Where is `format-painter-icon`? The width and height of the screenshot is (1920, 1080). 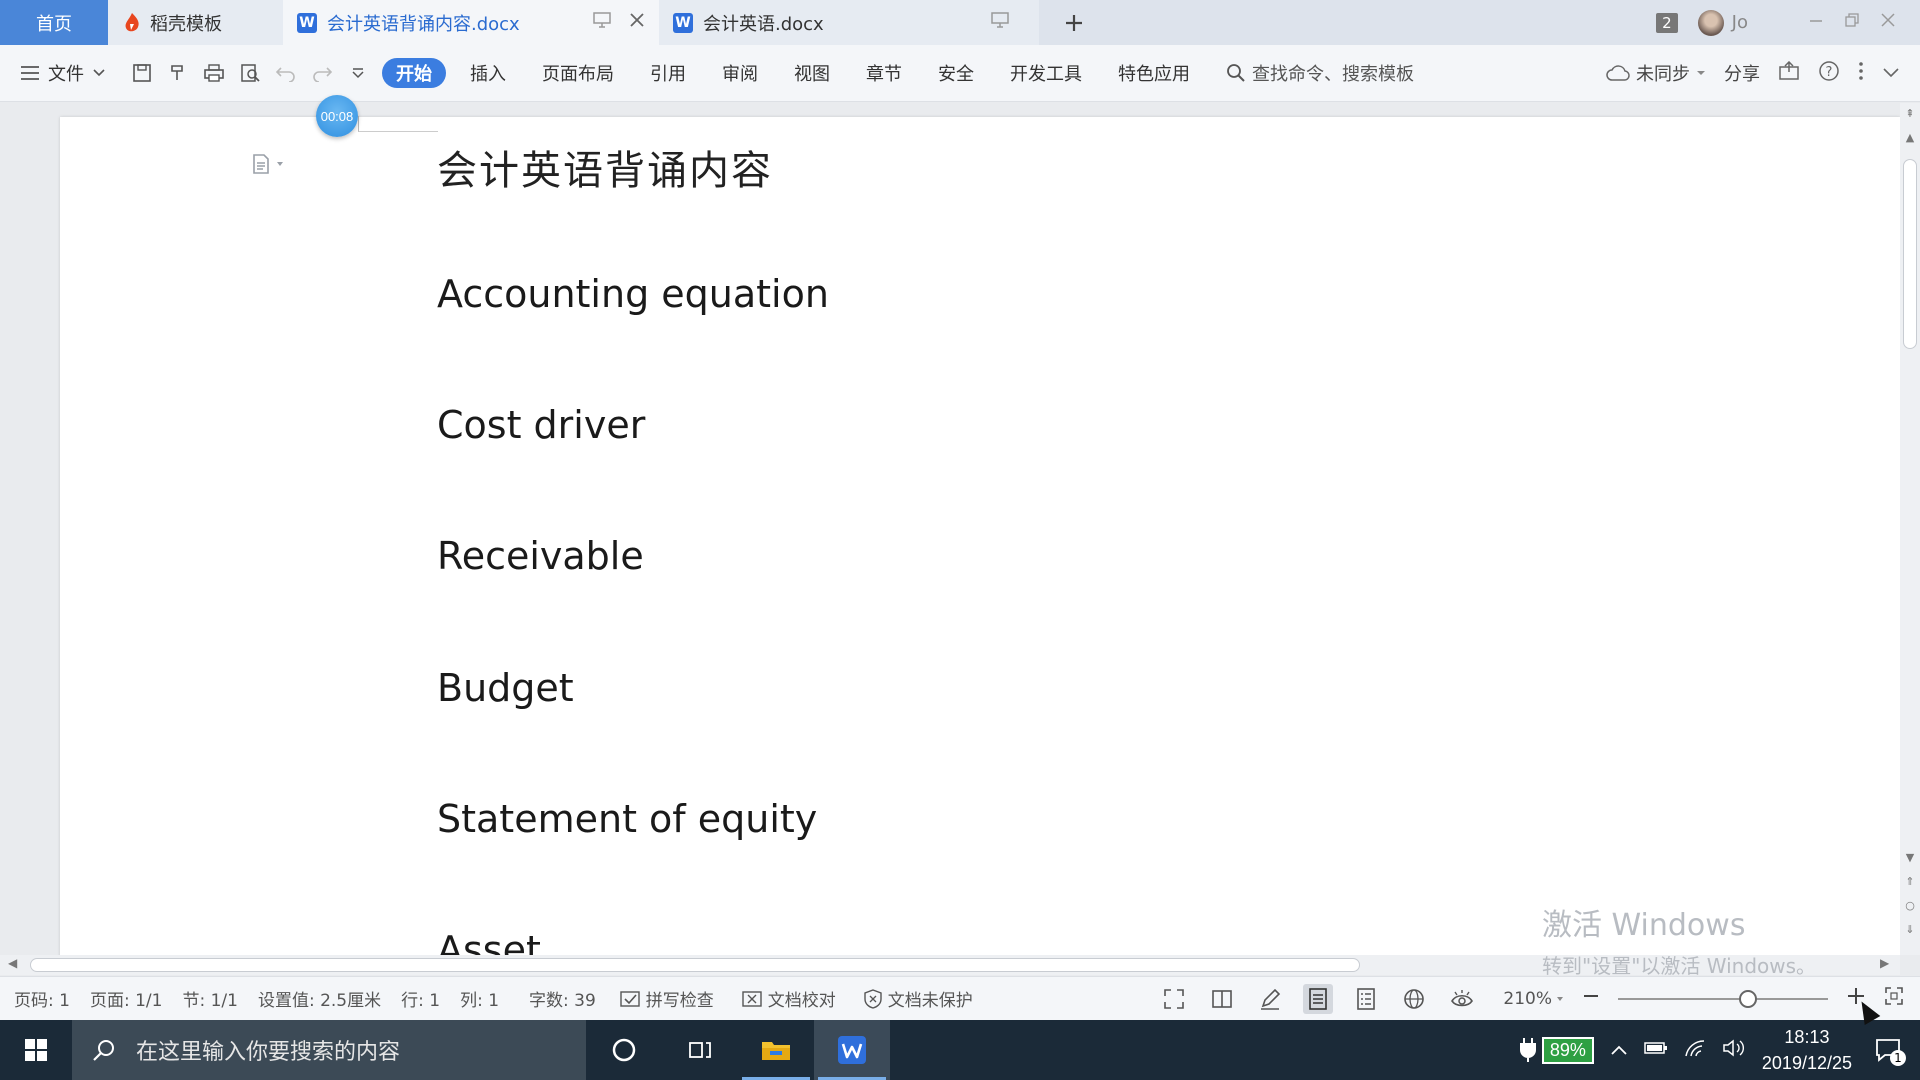 format-painter-icon is located at coordinates (178, 73).